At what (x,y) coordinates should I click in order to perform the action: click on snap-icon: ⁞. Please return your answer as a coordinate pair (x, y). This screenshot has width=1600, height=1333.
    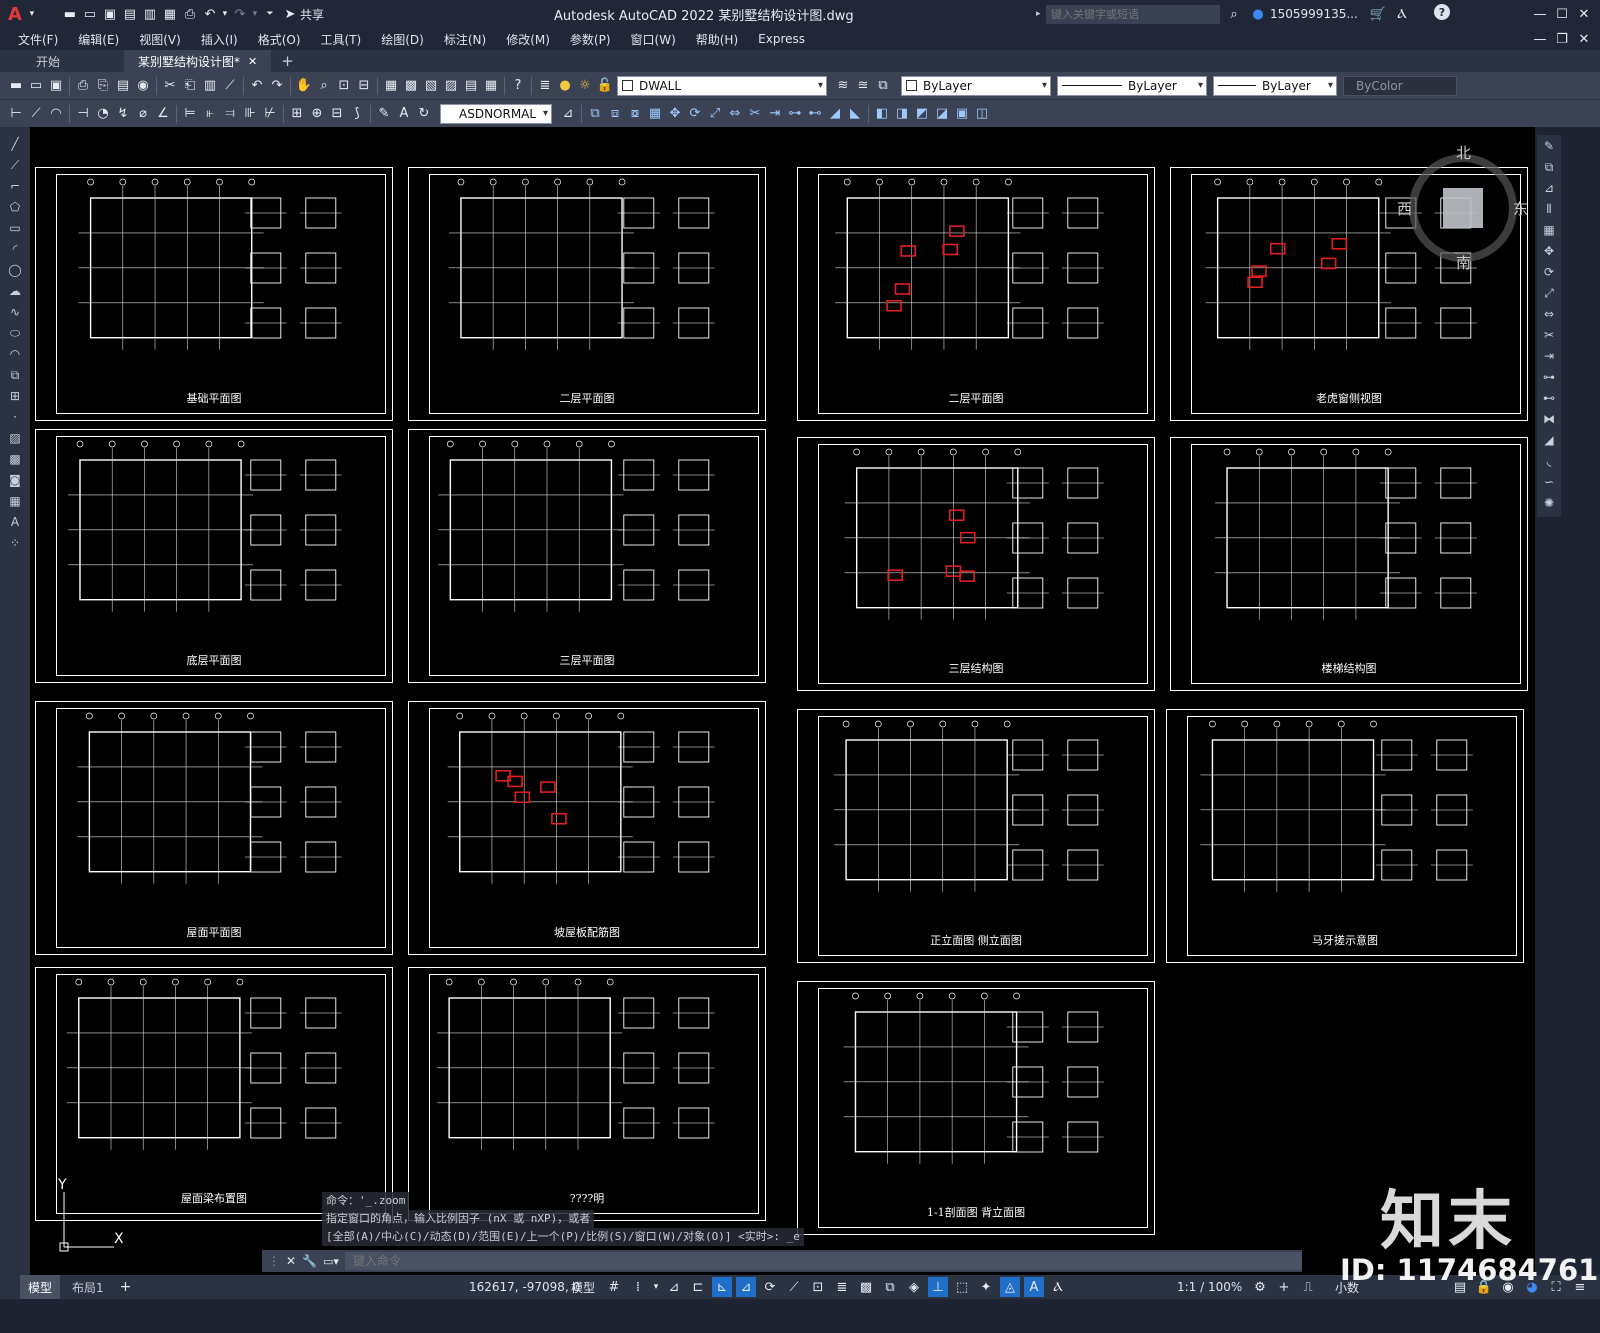
    Looking at the image, I should click on (638, 1287).